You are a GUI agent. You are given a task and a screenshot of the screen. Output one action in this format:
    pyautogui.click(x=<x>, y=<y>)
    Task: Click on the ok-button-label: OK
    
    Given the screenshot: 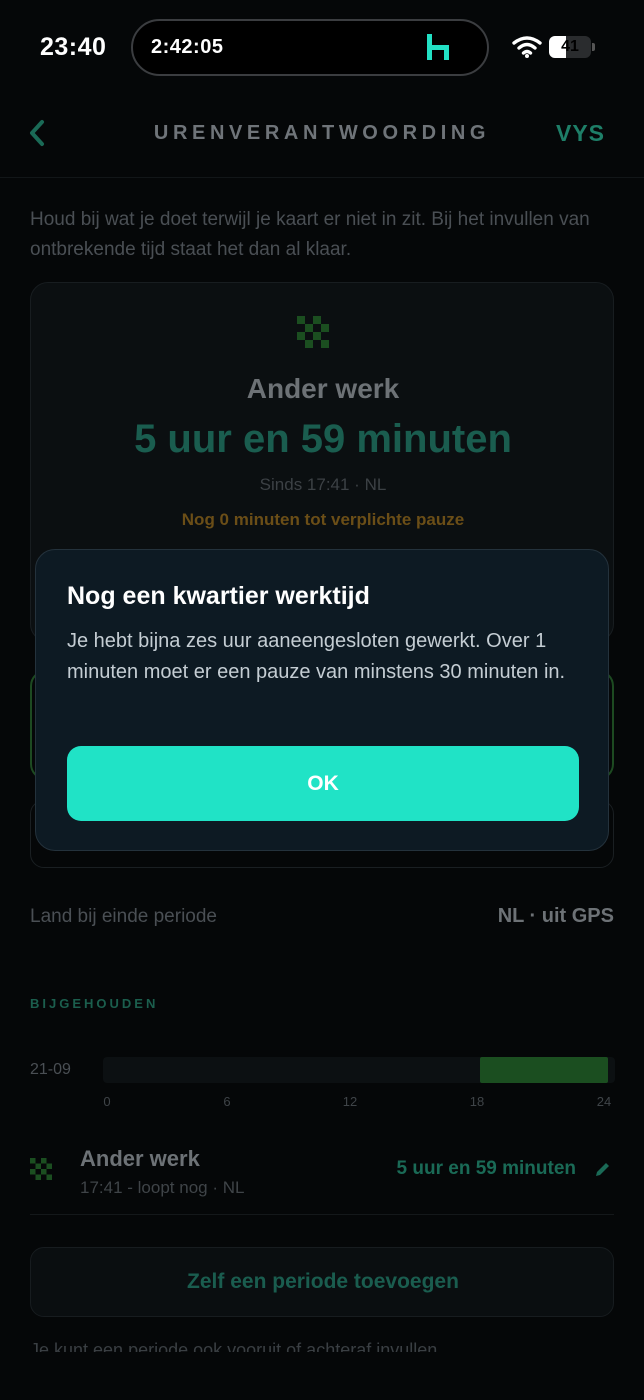 What is the action you would take?
    pyautogui.click(x=323, y=783)
    